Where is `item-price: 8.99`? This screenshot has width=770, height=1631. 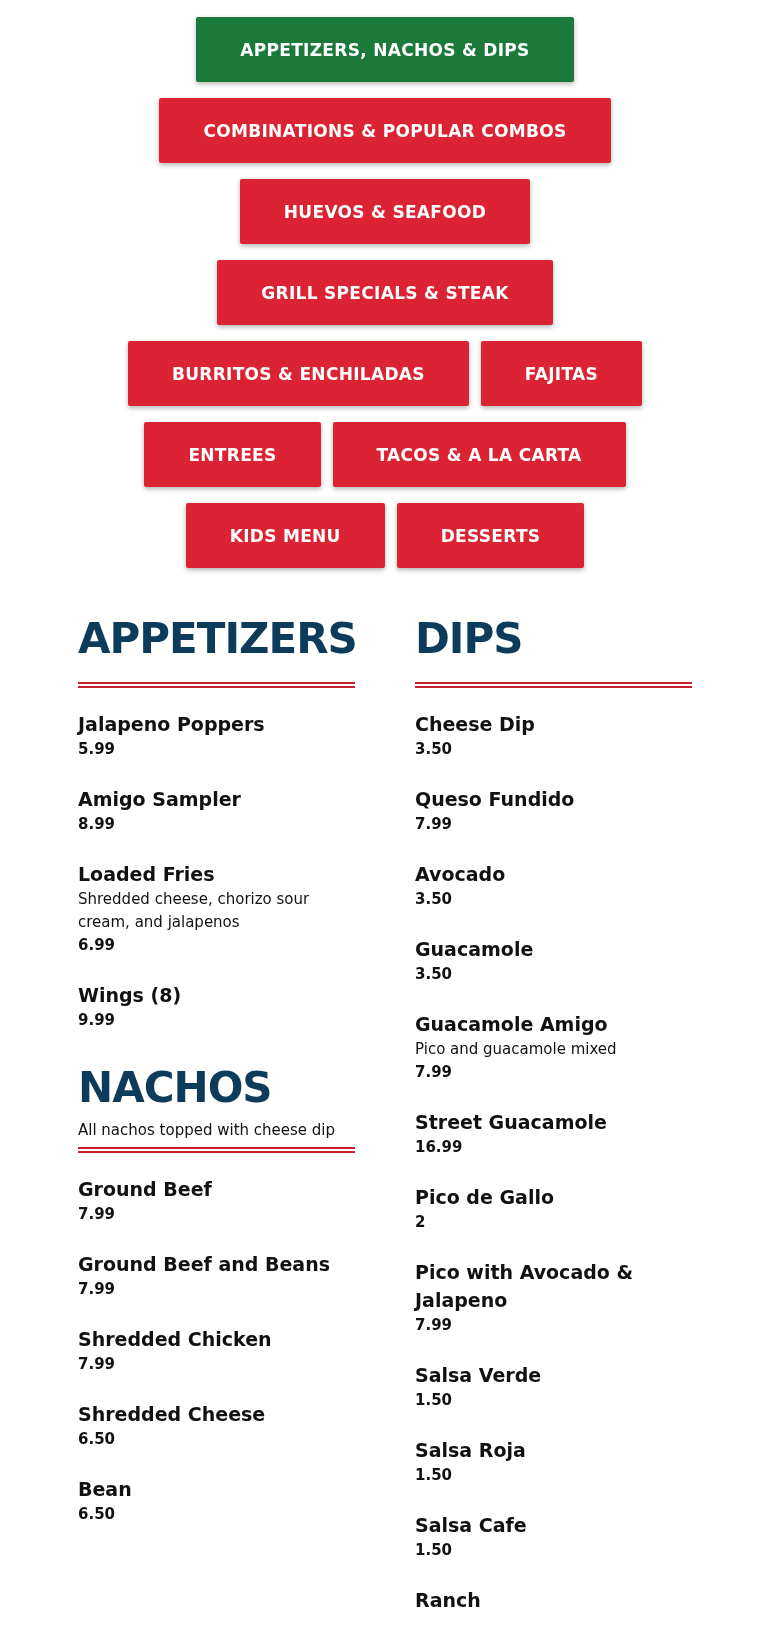
item-price: 8.99 is located at coordinates (97, 824).